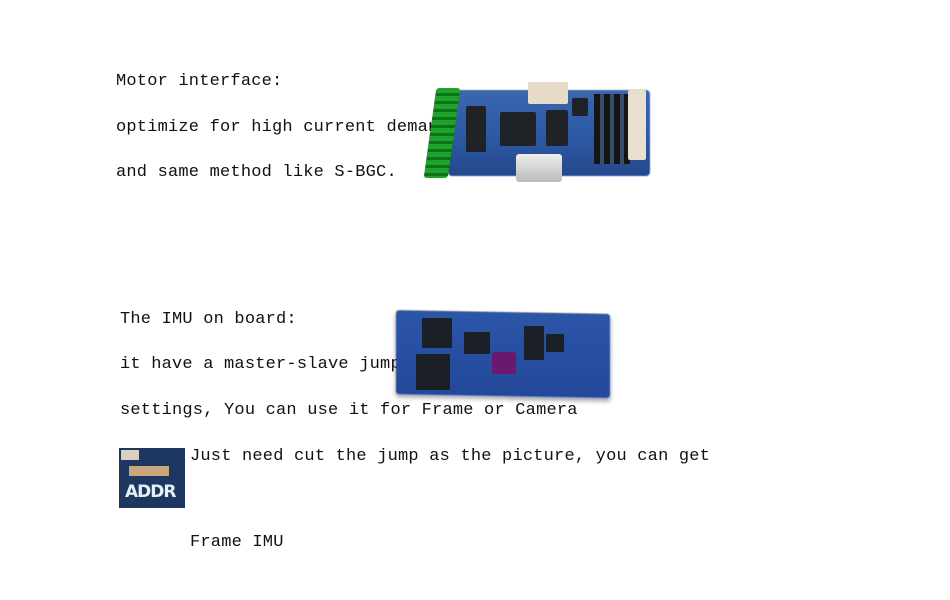  What do you see at coordinates (199, 81) in the screenshot?
I see `motor-heading: Motor interface:` at bounding box center [199, 81].